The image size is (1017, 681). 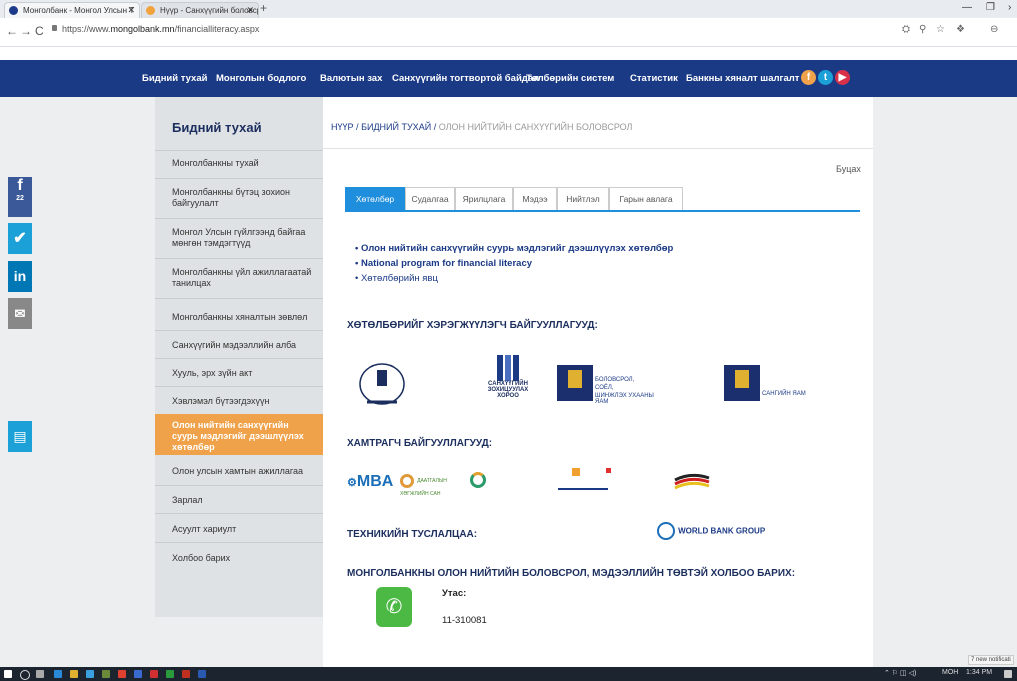 I want to click on sidebar-item-legal: Хууль, эрх зүйн акт, so click(x=242, y=373).